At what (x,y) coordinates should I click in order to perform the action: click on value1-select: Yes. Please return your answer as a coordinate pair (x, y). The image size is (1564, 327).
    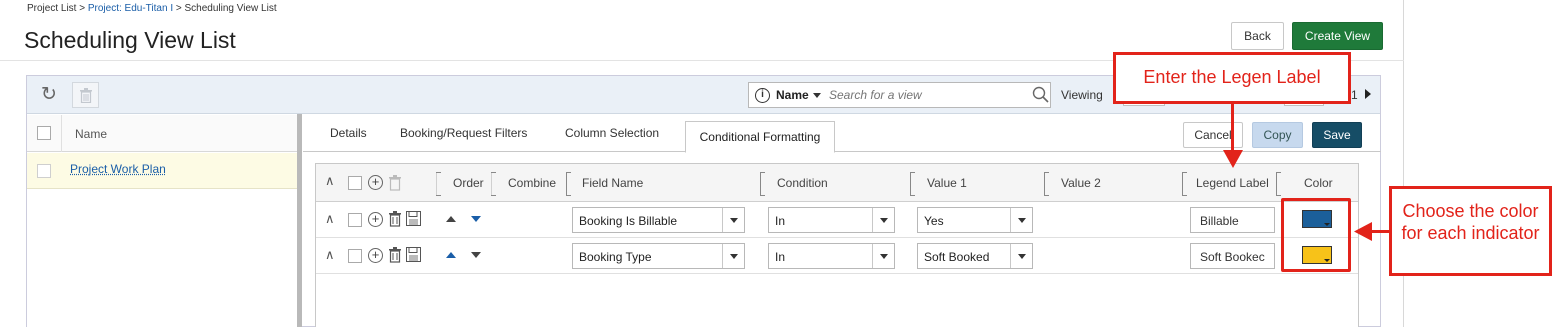
    Looking at the image, I should click on (975, 220).